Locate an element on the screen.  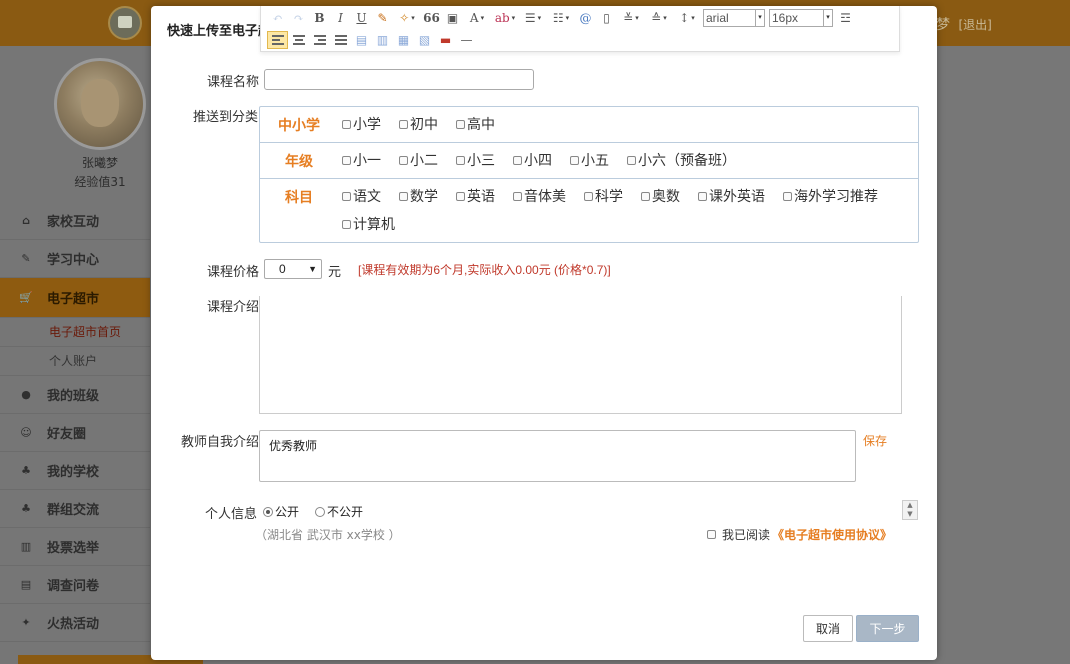
category-option: 计算机 is located at coordinates (368, 224).